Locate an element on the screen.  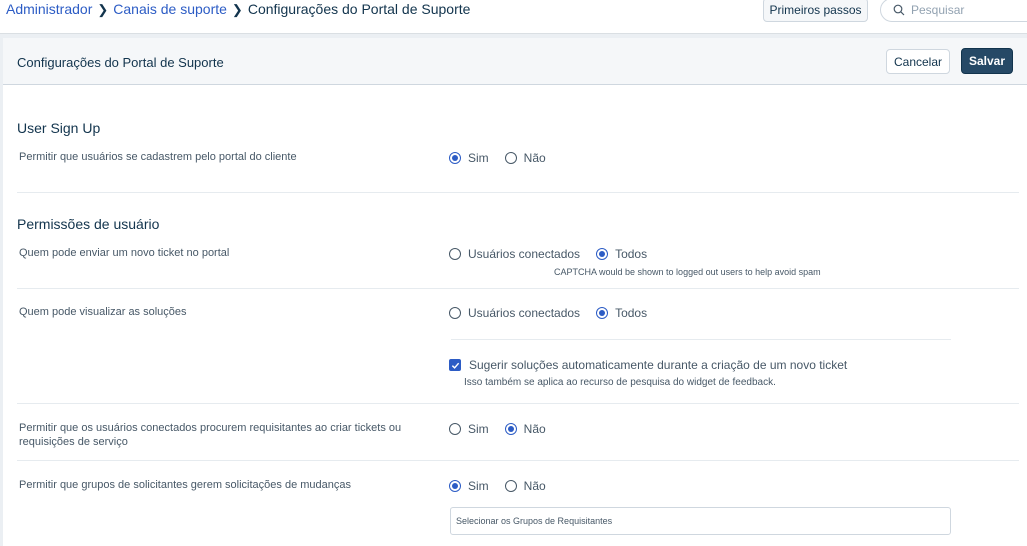
requester-groups-yes-option: Sim is located at coordinates (469, 486).